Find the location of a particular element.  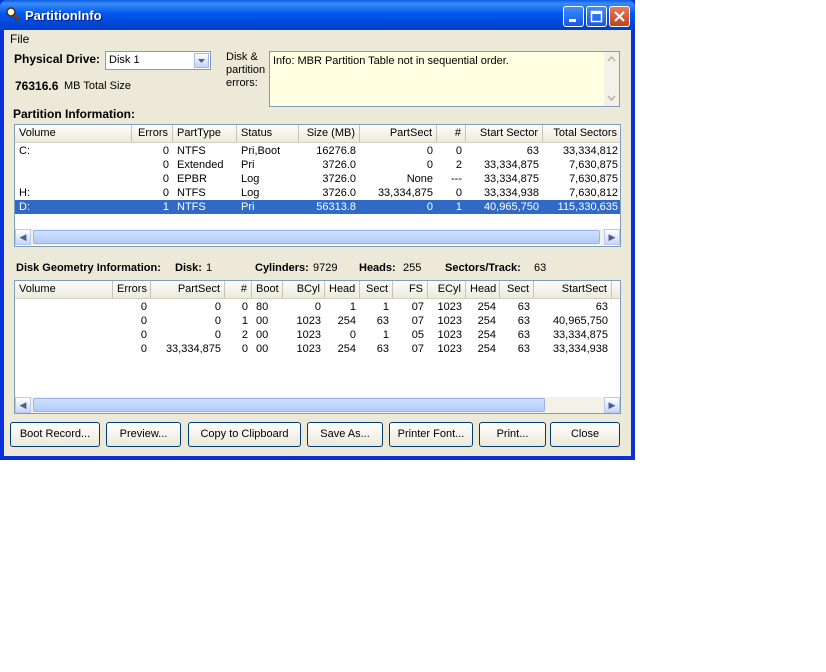

partition-column-header: PartSect is located at coordinates (398, 133).